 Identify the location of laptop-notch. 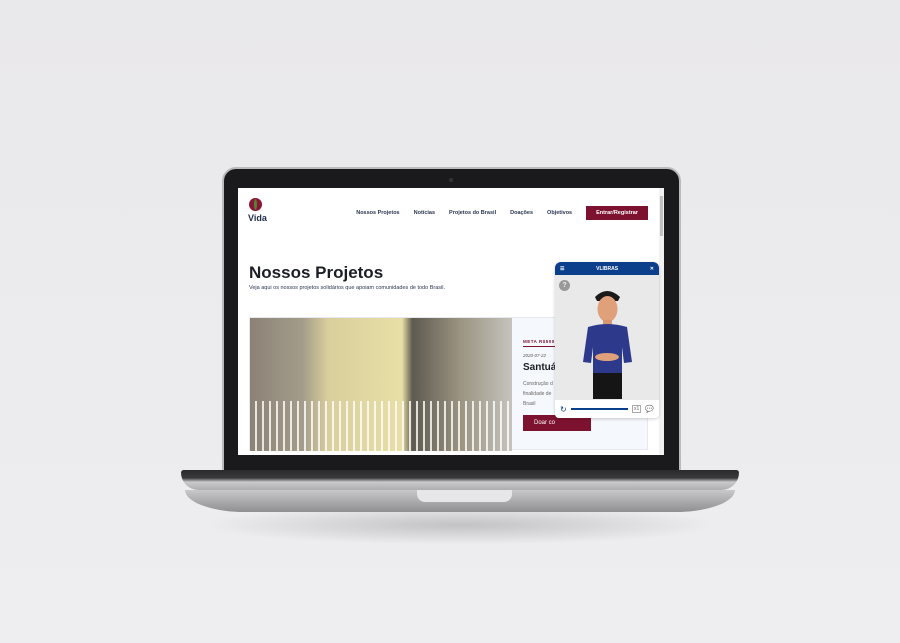
(464, 496).